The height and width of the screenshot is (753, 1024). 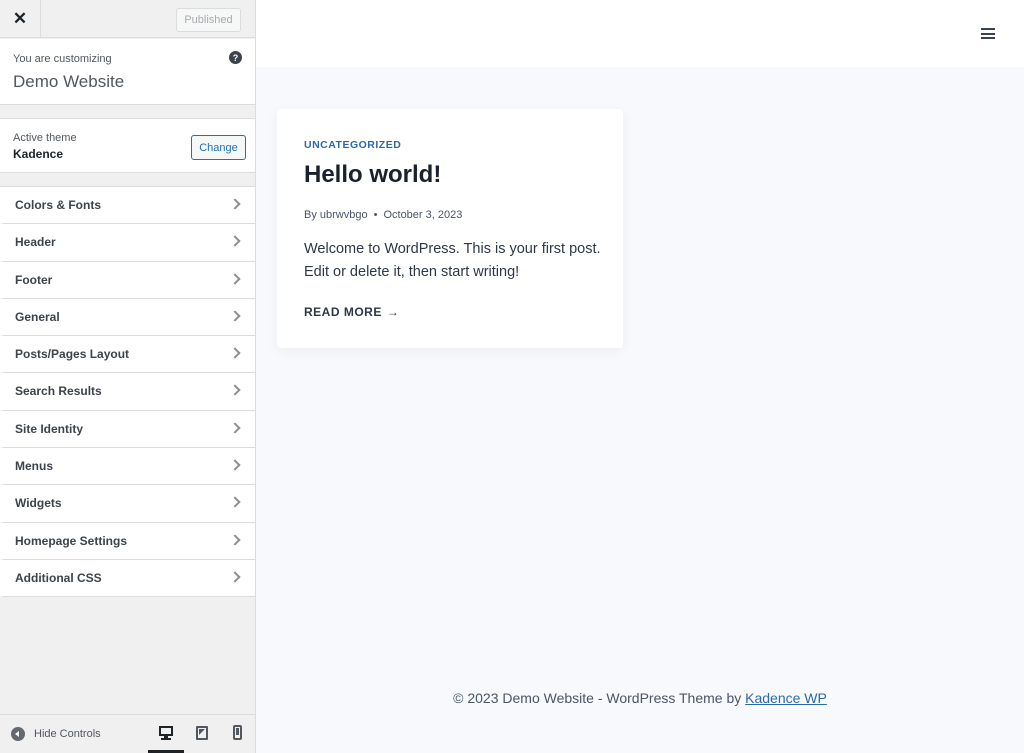 I want to click on panel-colors-fonts: Colors & Fonts, so click(x=127, y=206).